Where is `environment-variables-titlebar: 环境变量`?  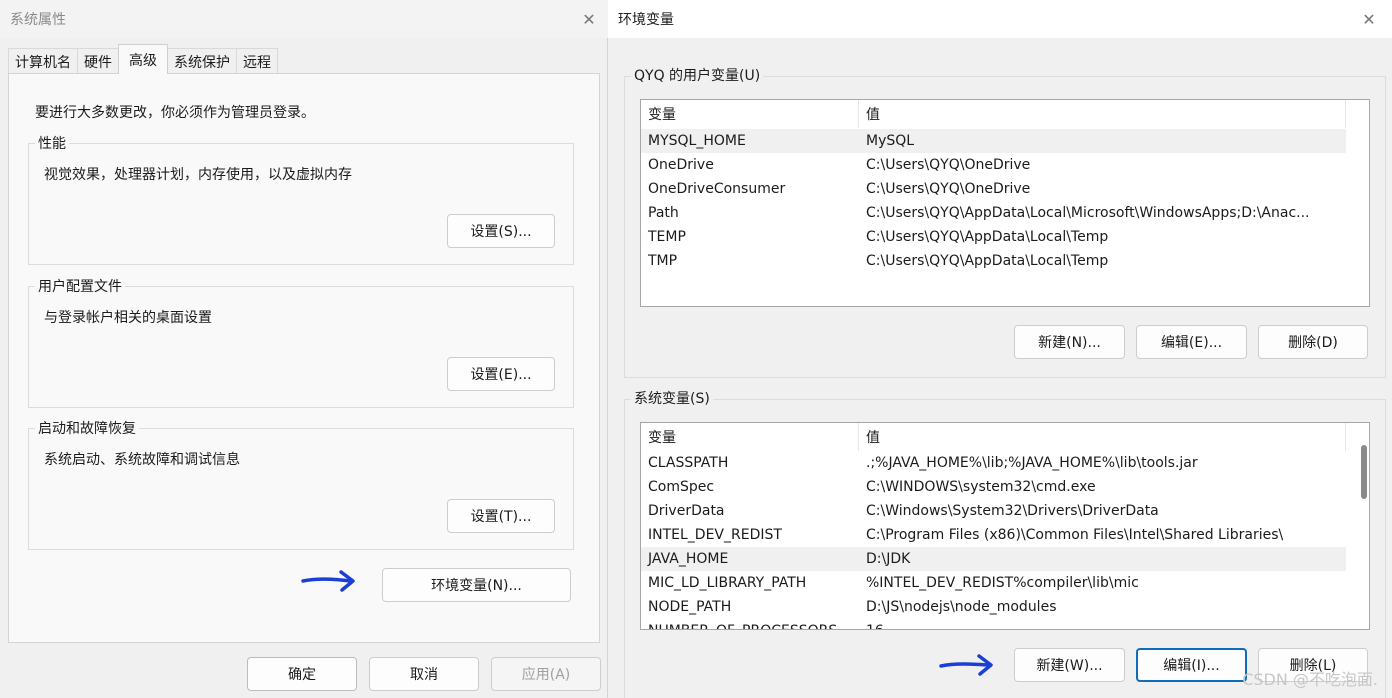 environment-variables-titlebar: 环境变量 is located at coordinates (1000, 19).